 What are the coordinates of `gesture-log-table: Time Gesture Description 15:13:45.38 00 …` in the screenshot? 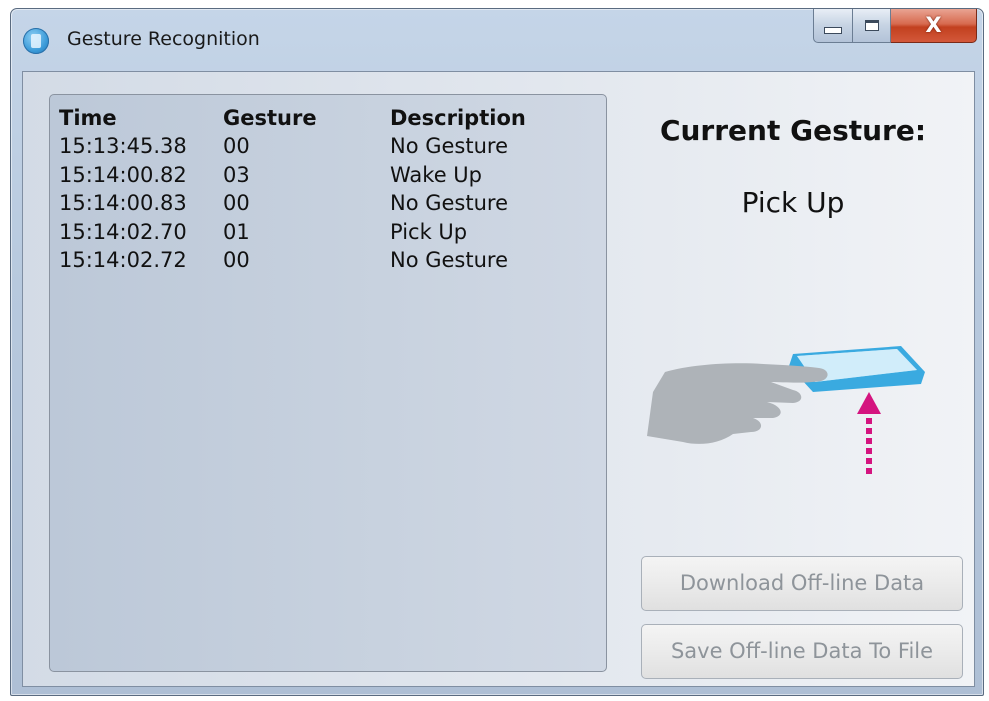 It's located at (324, 190).